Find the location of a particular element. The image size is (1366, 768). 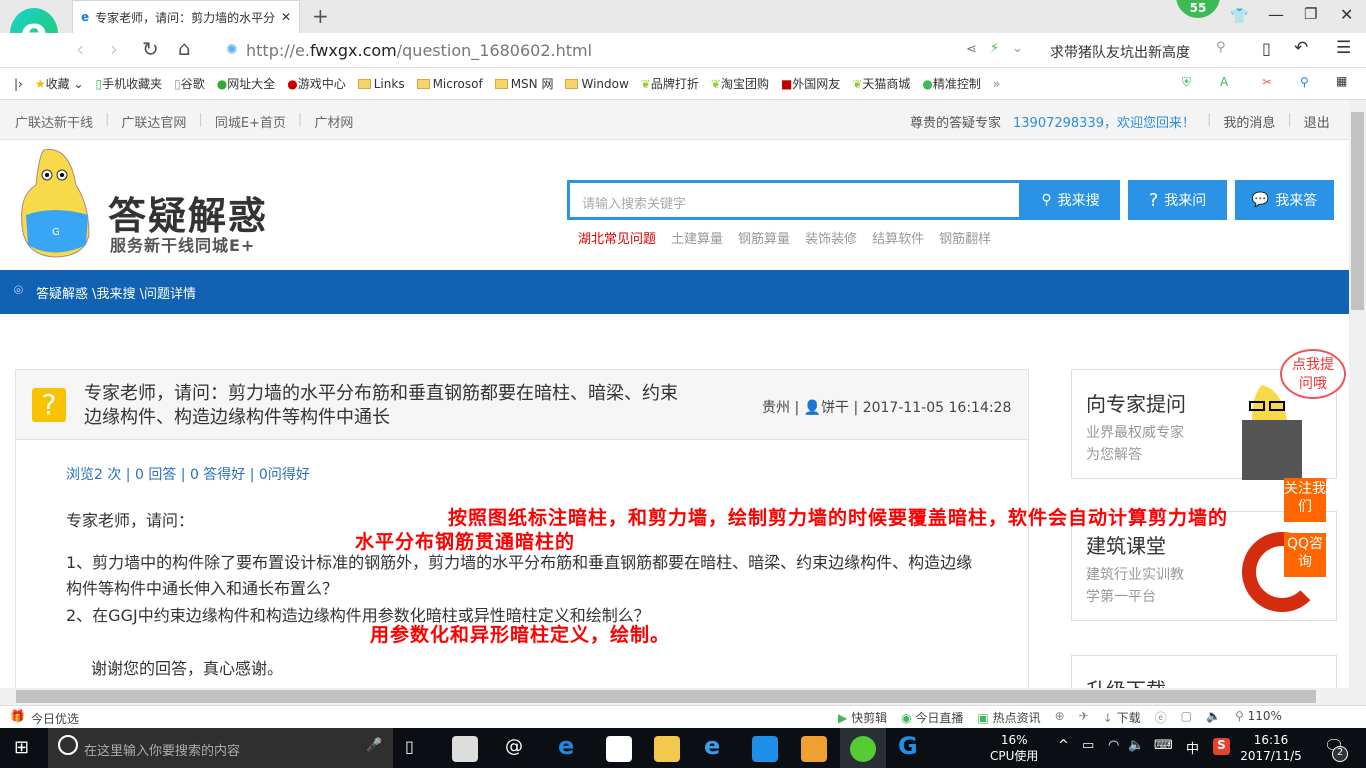

forward-icon: › is located at coordinates (114, 49).